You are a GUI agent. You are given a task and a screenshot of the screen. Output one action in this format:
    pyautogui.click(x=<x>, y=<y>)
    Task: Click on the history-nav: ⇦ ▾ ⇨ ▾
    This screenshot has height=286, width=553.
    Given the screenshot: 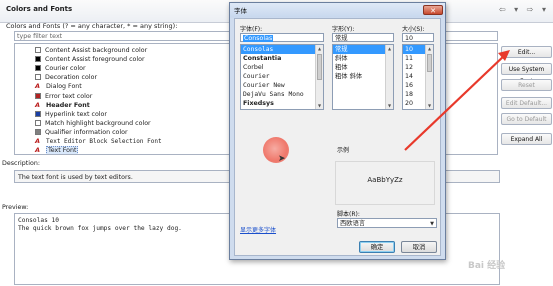 What is the action you would take?
    pyautogui.click(x=524, y=9)
    